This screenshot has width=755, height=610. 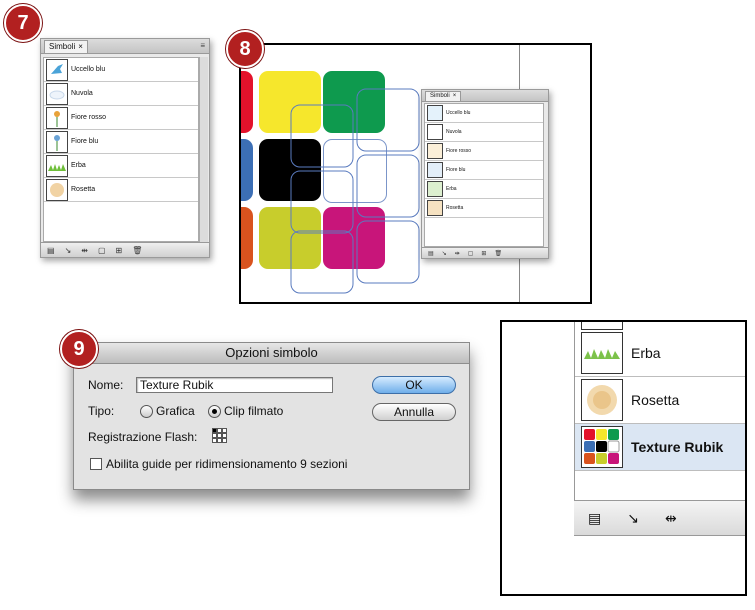 What do you see at coordinates (146, 411) in the screenshot?
I see `radio-grafica` at bounding box center [146, 411].